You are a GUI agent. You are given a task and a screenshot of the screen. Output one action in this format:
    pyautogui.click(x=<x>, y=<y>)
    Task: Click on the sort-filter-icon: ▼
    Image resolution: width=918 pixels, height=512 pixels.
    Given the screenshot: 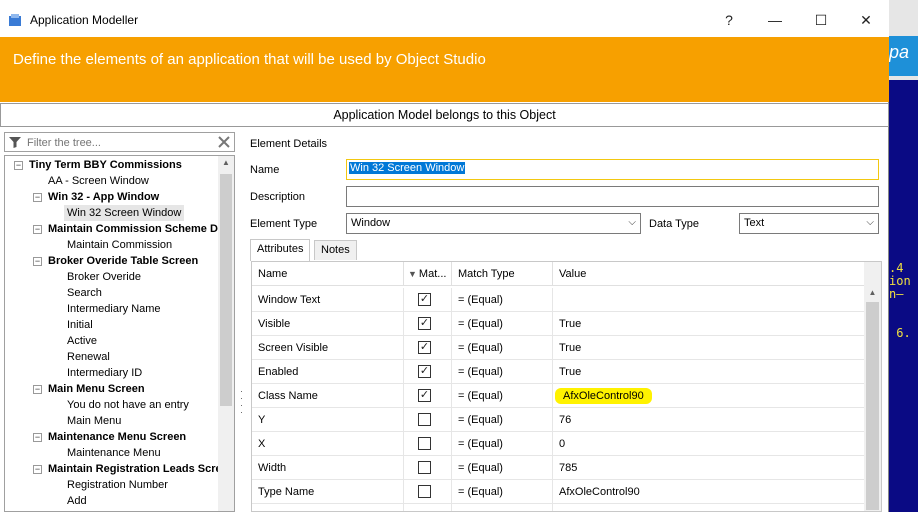 What is the action you would take?
    pyautogui.click(x=412, y=274)
    